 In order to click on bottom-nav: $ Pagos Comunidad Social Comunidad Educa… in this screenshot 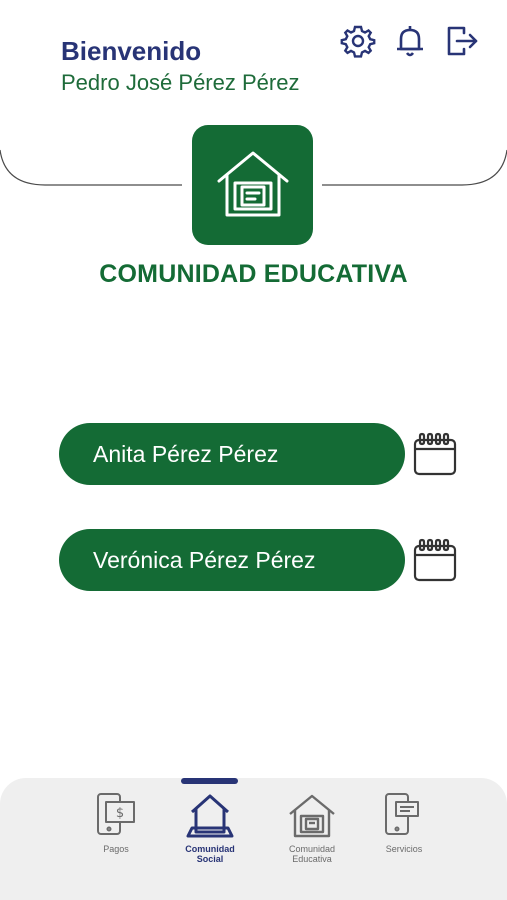, I will do `click(253, 839)`.